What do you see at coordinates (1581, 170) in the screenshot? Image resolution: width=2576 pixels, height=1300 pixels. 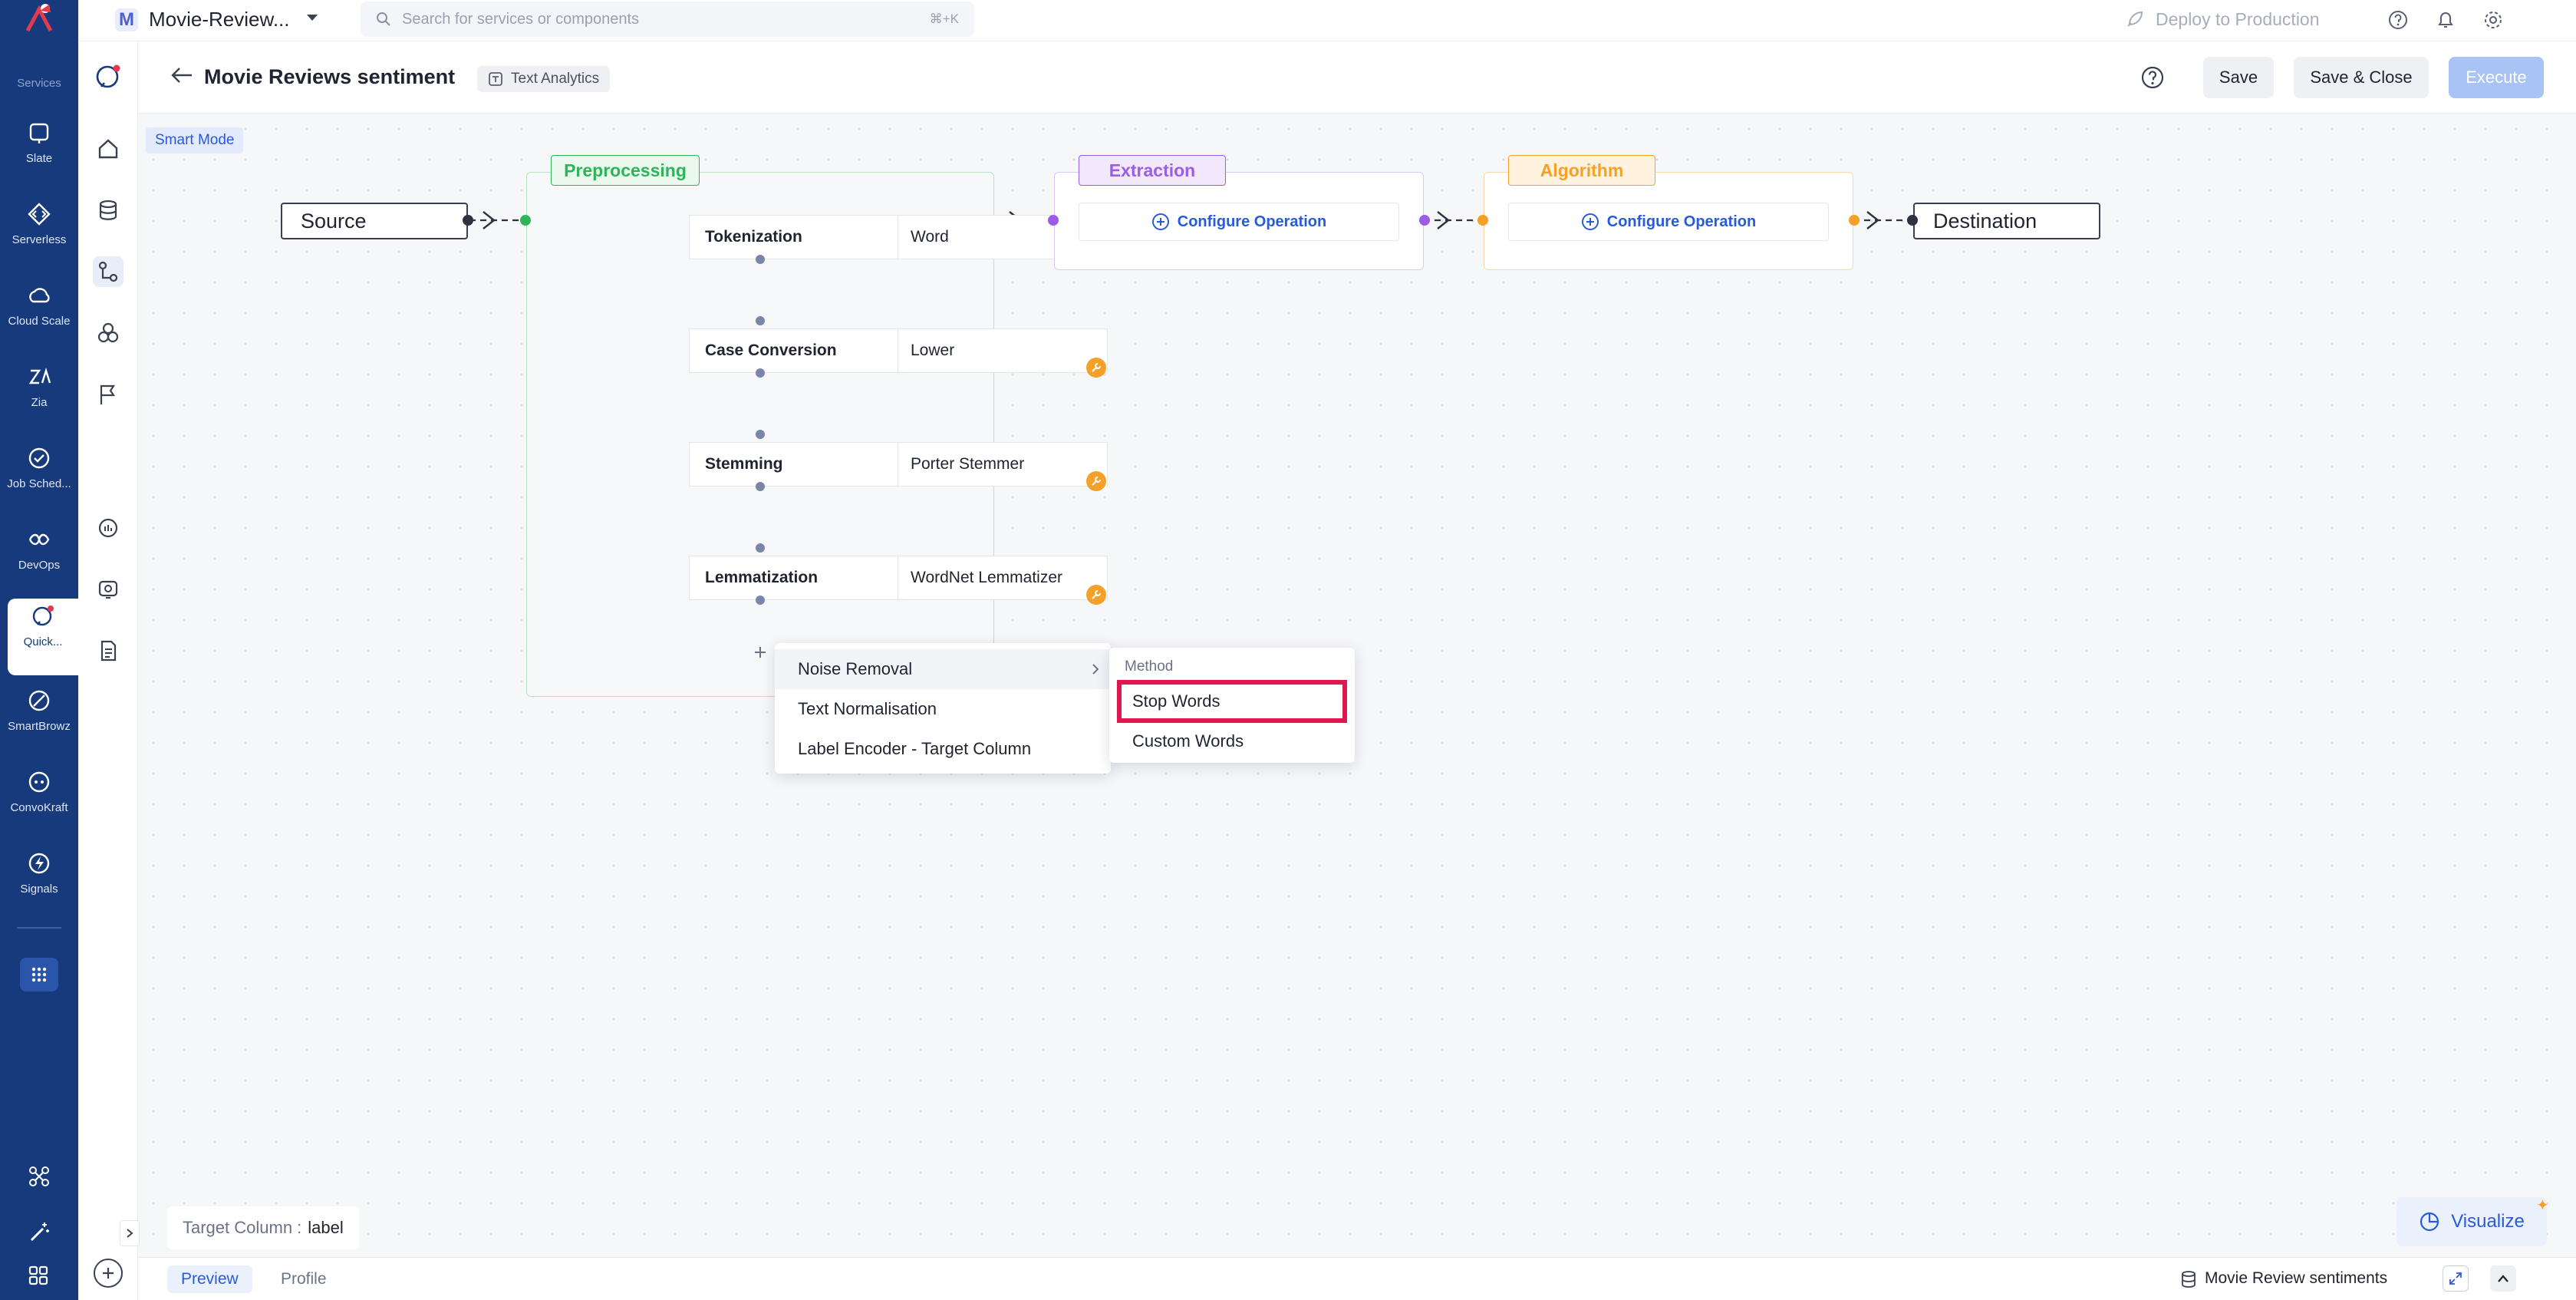 I see `algorithm-tag: Algorithm` at bounding box center [1581, 170].